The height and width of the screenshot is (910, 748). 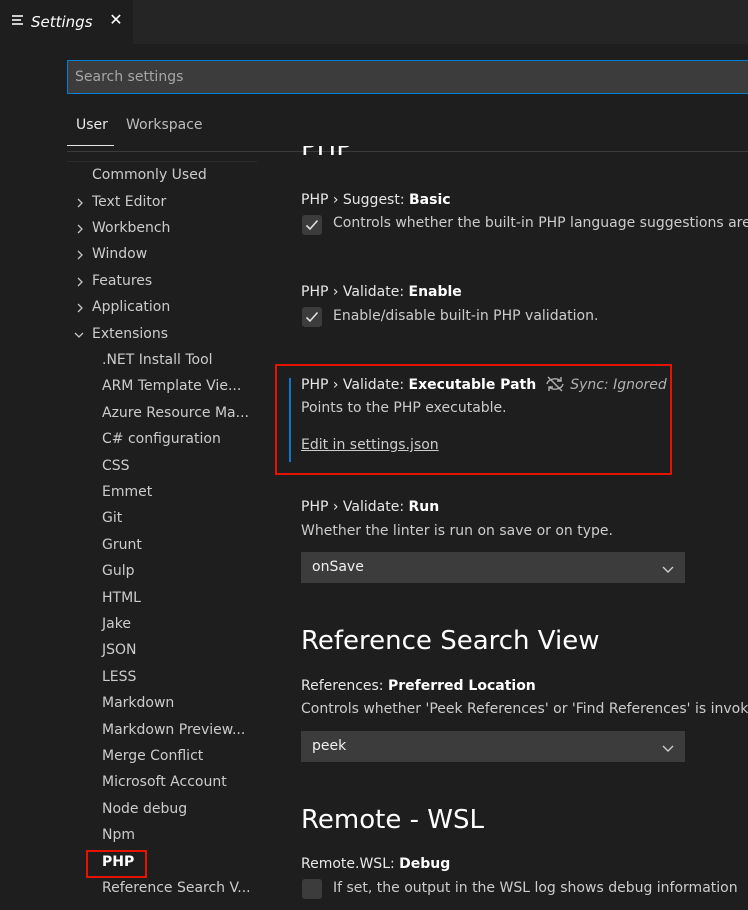 I want to click on toc-ext-item: Markdown, so click(x=138, y=703).